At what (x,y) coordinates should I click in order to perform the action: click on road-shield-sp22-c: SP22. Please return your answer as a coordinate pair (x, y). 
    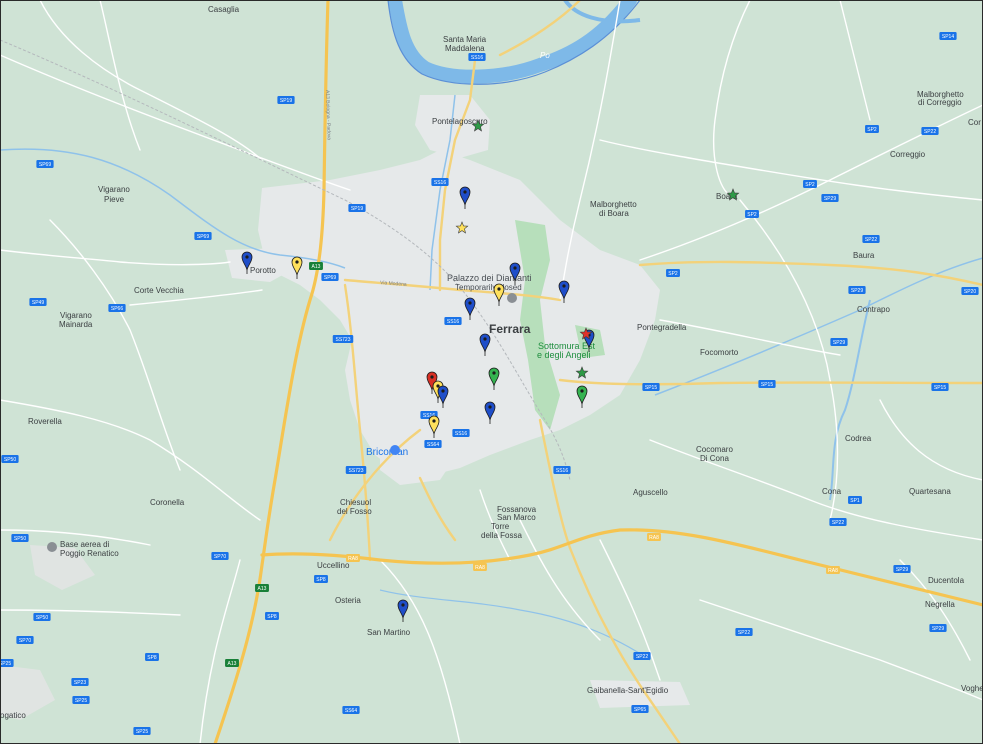
    Looking at the image, I should click on (838, 522).